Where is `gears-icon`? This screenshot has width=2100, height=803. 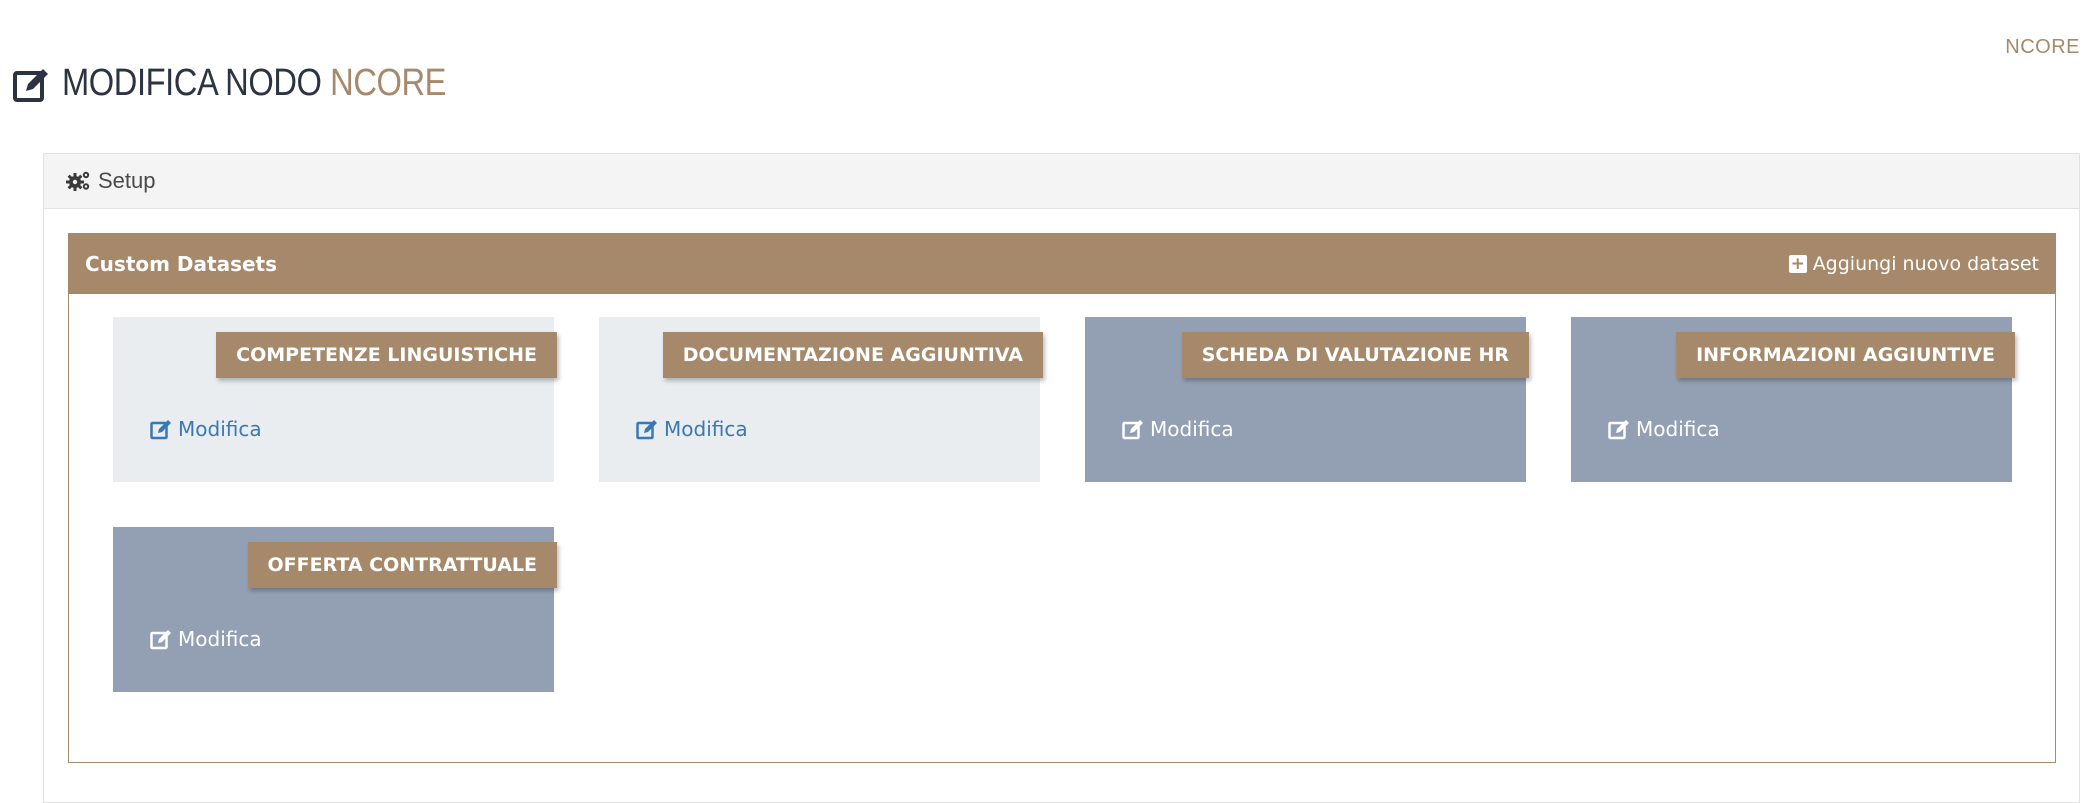 gears-icon is located at coordinates (78, 181).